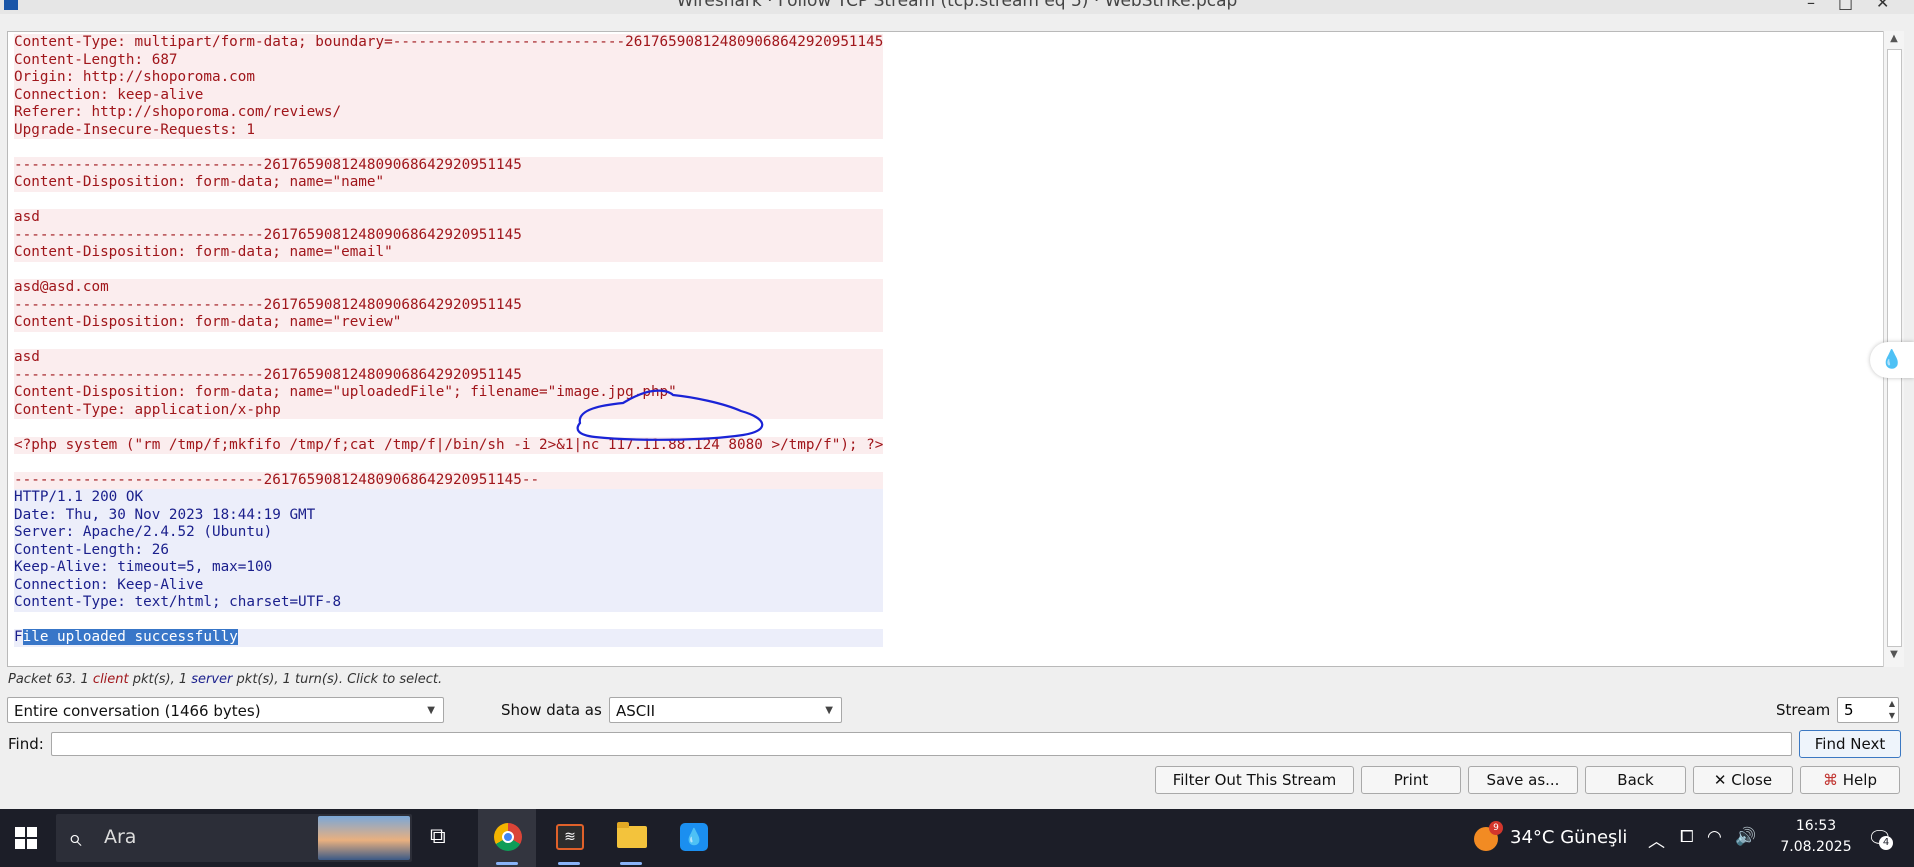 This screenshot has width=1914, height=867. Describe the element at coordinates (1892, 704) in the screenshot. I see `spin-up-icon: ▲` at that location.